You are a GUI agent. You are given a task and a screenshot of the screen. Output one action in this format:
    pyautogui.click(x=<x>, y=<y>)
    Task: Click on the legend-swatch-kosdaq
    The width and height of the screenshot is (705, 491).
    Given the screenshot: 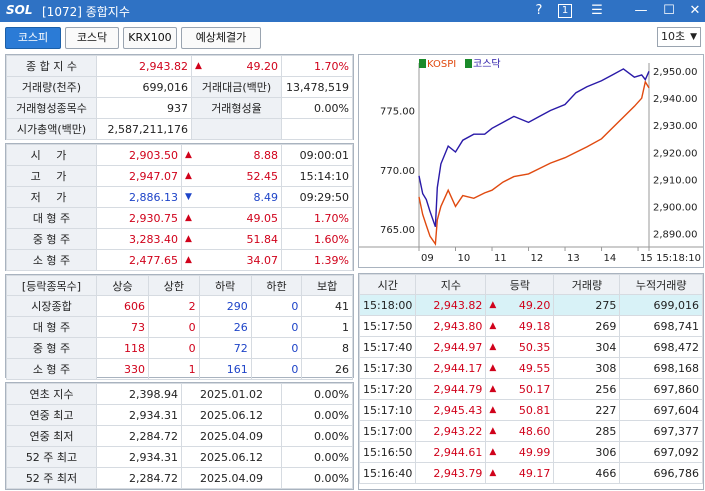 What is the action you would take?
    pyautogui.click(x=468, y=63)
    